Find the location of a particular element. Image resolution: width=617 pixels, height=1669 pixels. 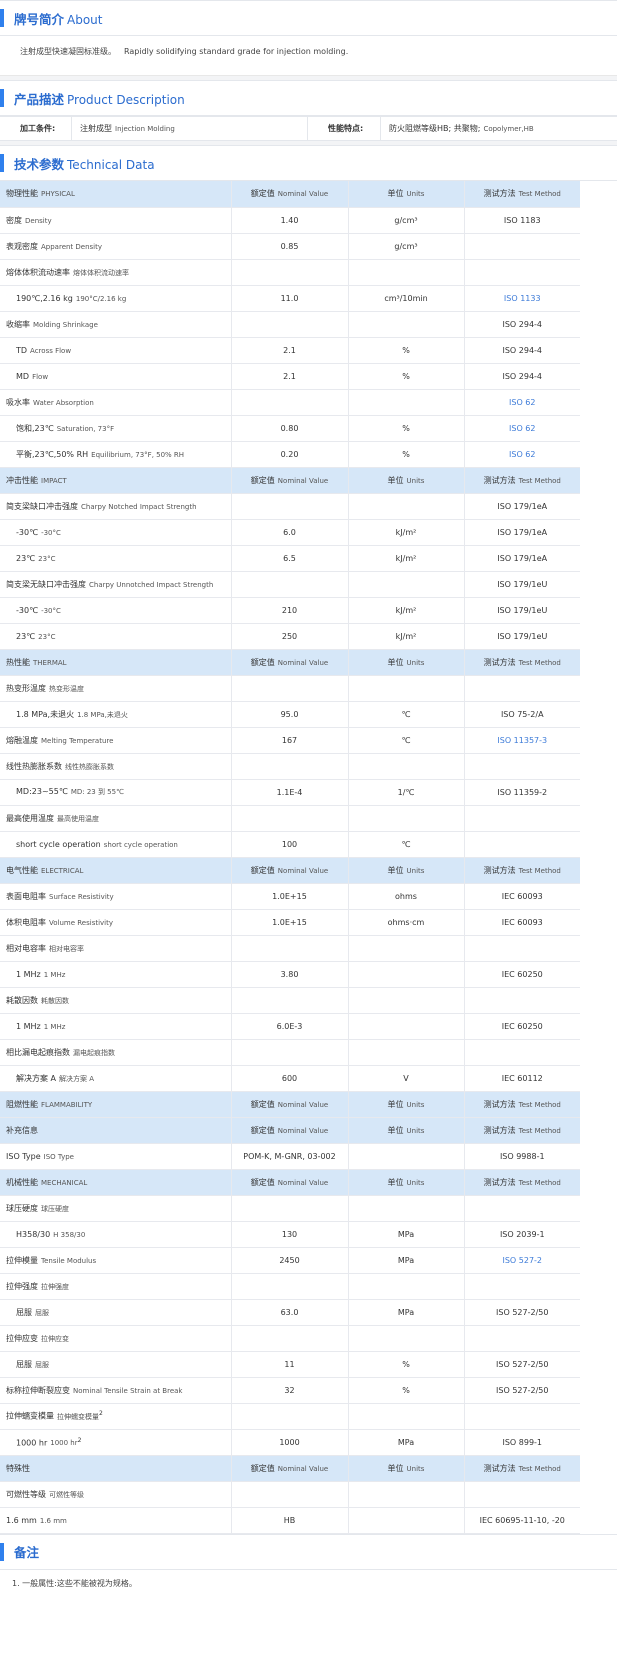

notes-section-header: 备注 is located at coordinates (308, 1551).